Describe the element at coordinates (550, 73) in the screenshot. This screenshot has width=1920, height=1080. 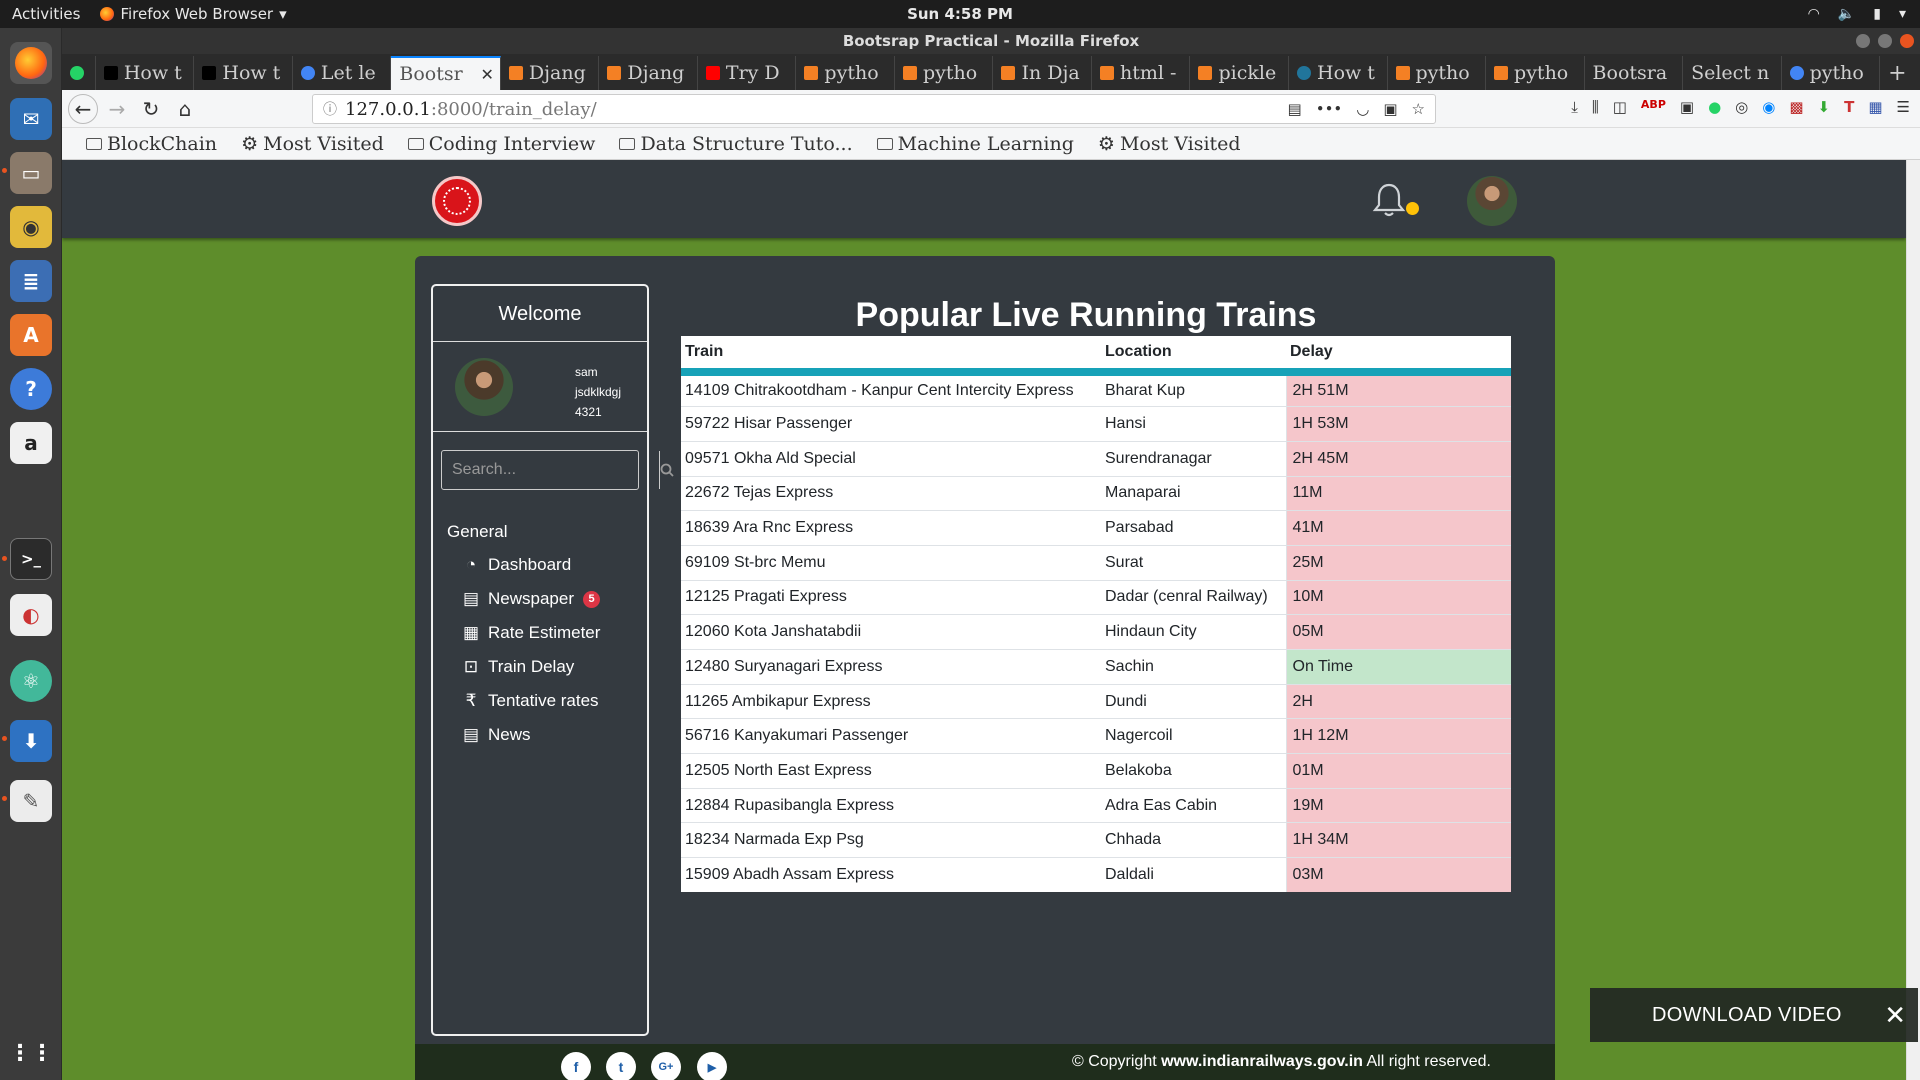
I see `tab-5: Djang` at that location.